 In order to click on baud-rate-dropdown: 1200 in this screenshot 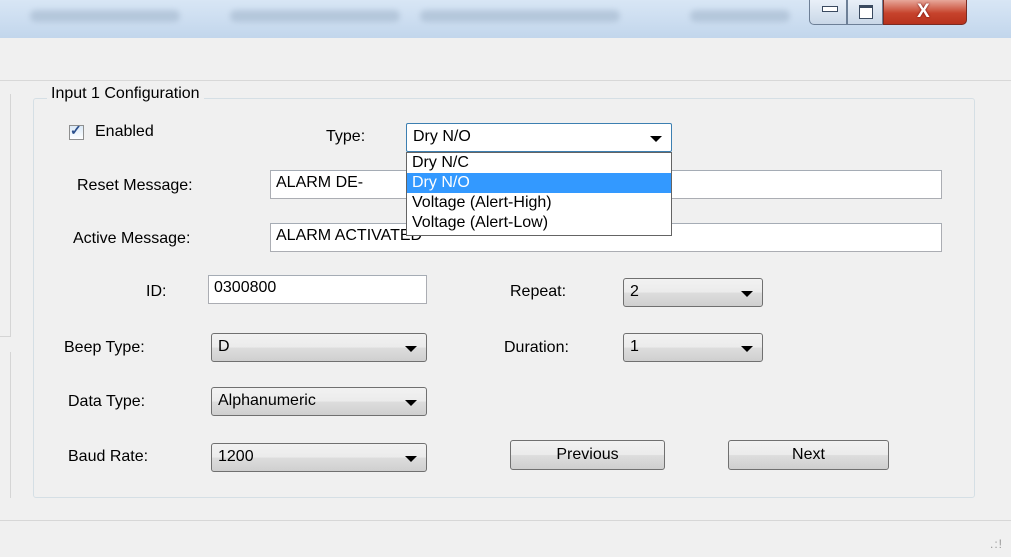, I will do `click(319, 457)`.